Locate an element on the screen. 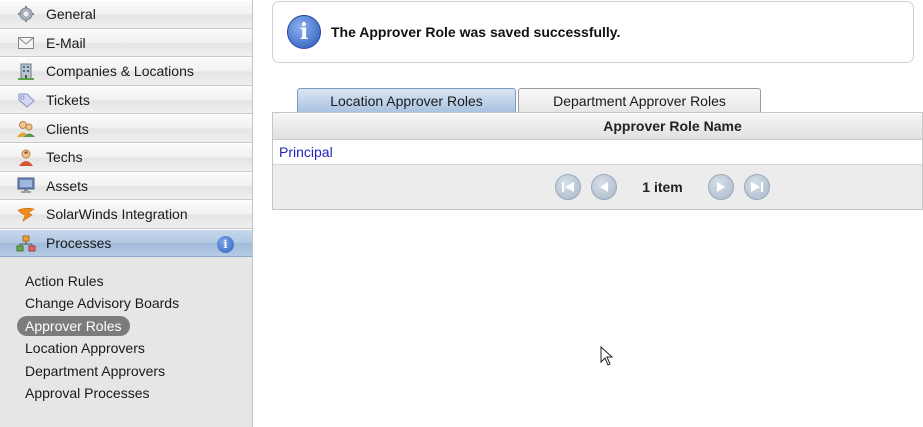  sidebar-item-tickets: Tickets is located at coordinates (126, 100).